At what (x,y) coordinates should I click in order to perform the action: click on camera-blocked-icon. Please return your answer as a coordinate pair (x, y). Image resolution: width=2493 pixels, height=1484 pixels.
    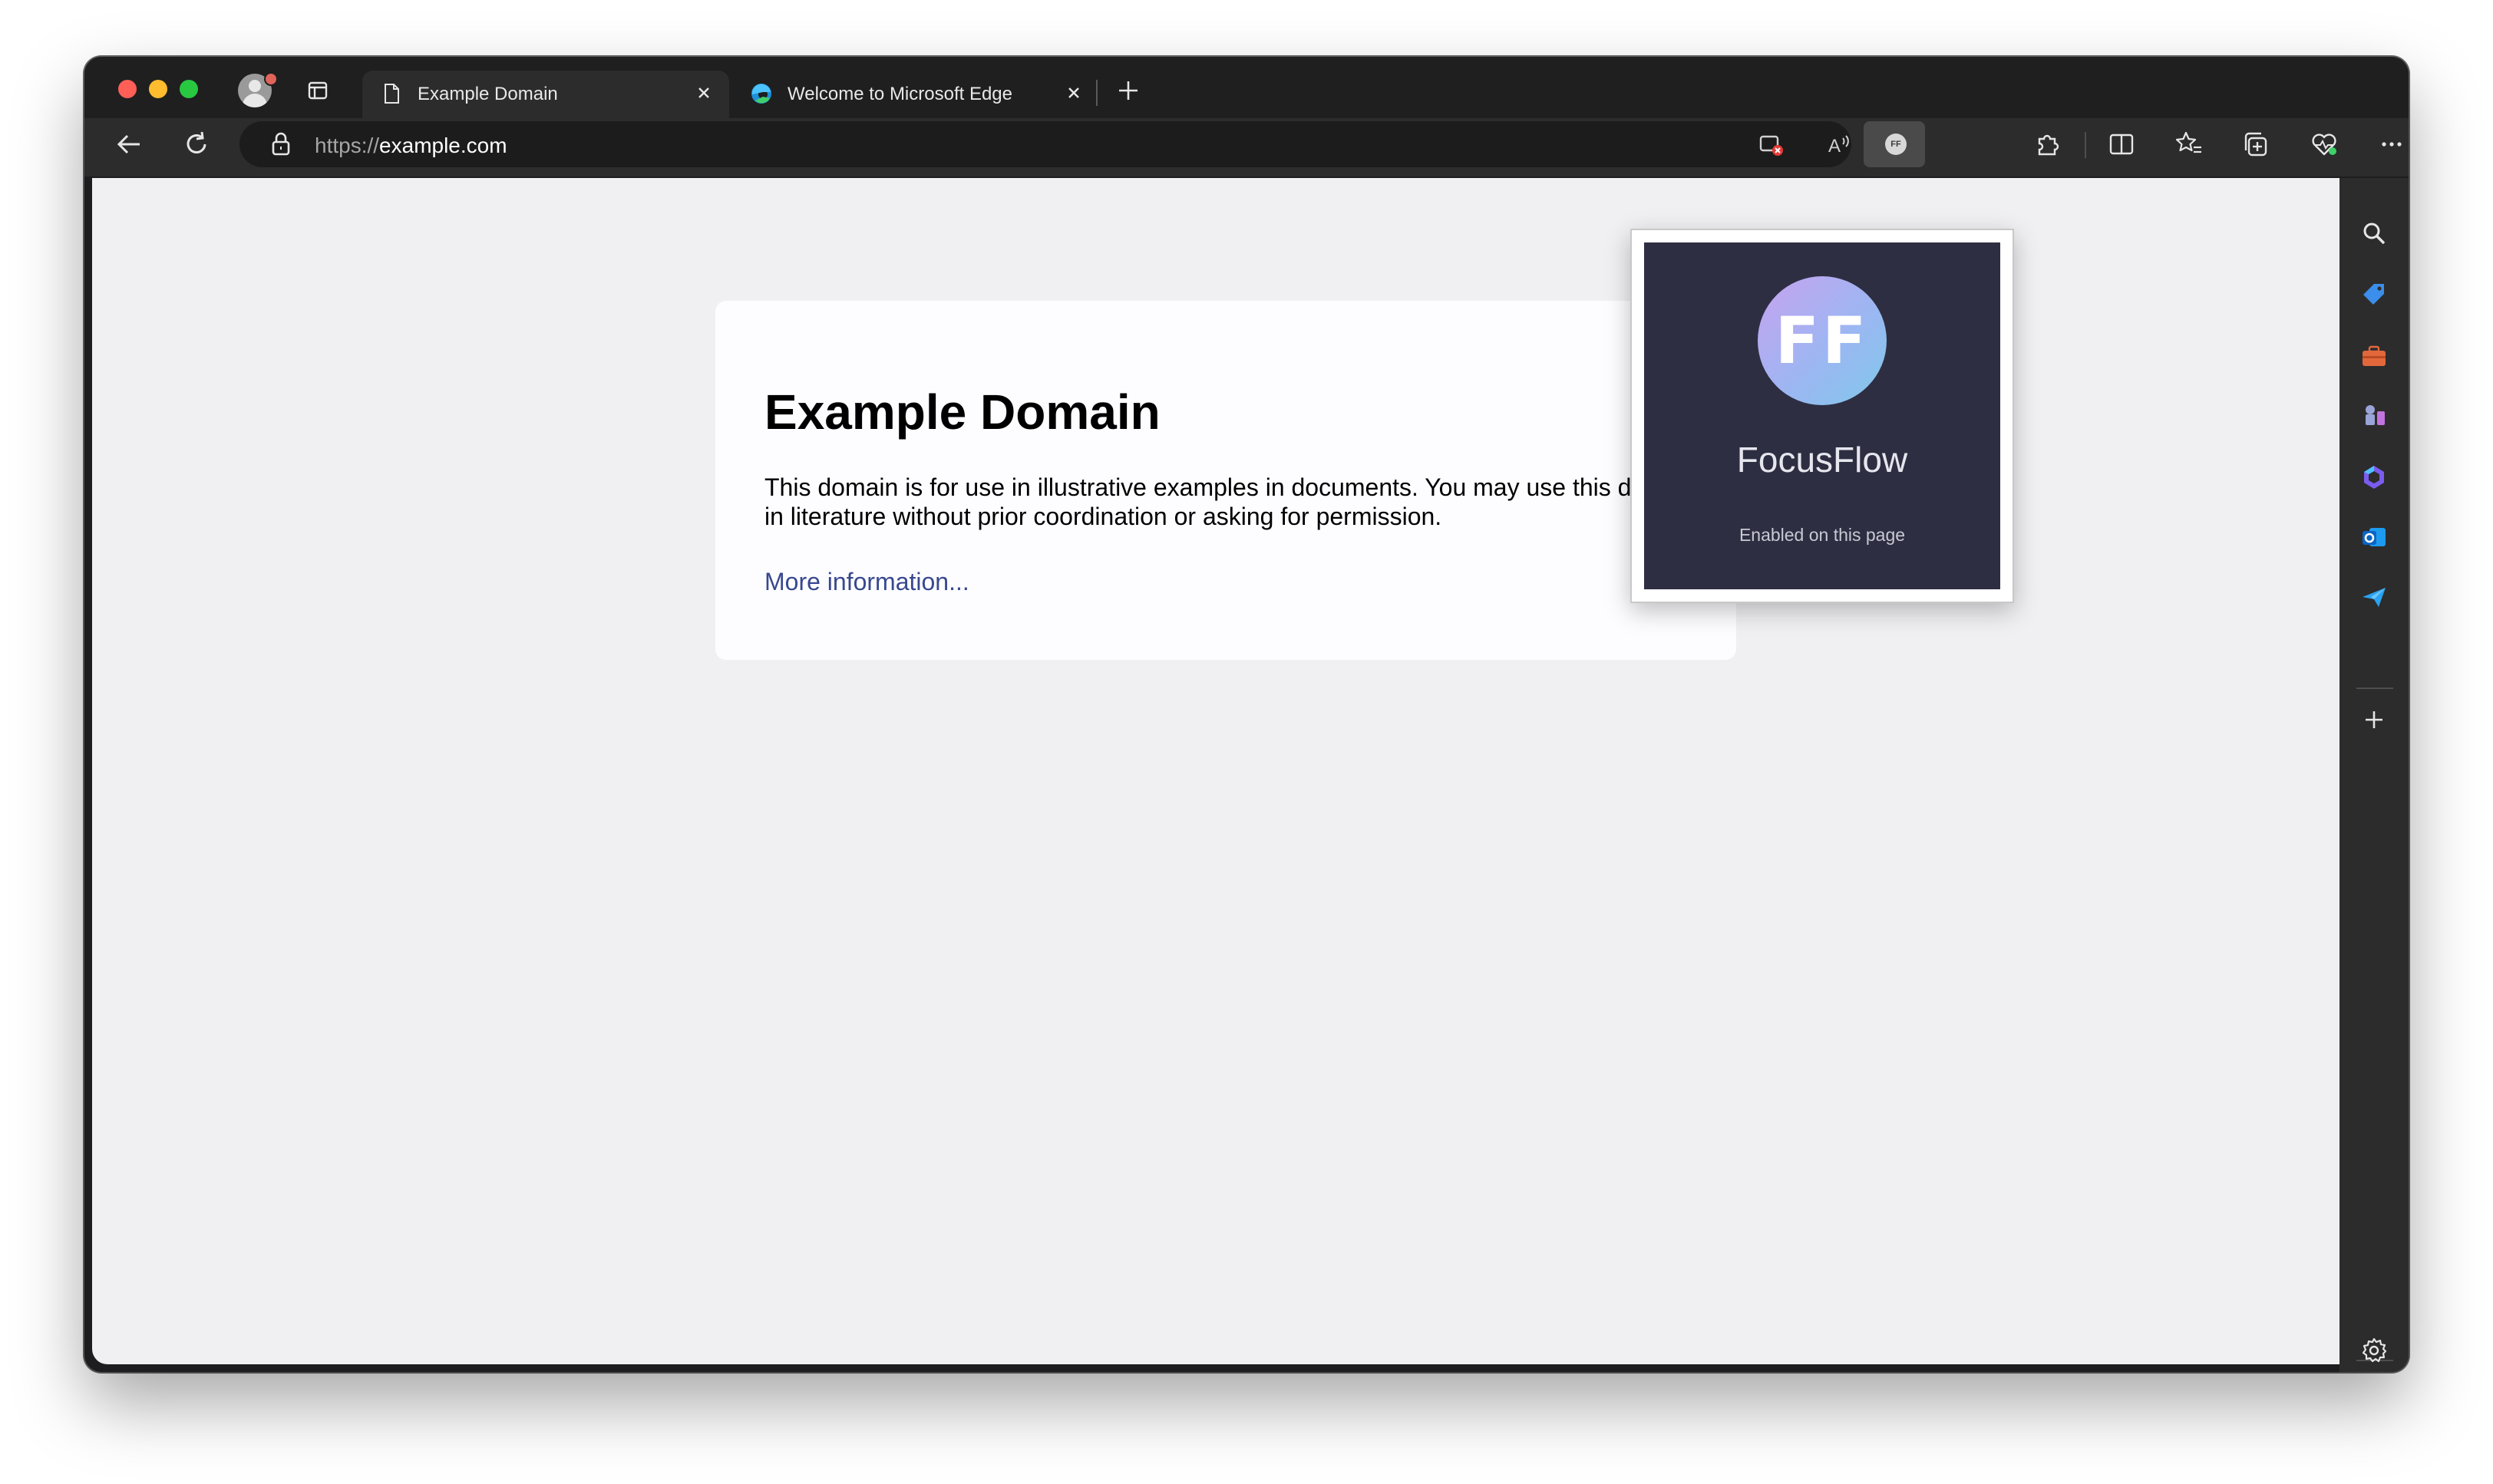
    Looking at the image, I should click on (1772, 144).